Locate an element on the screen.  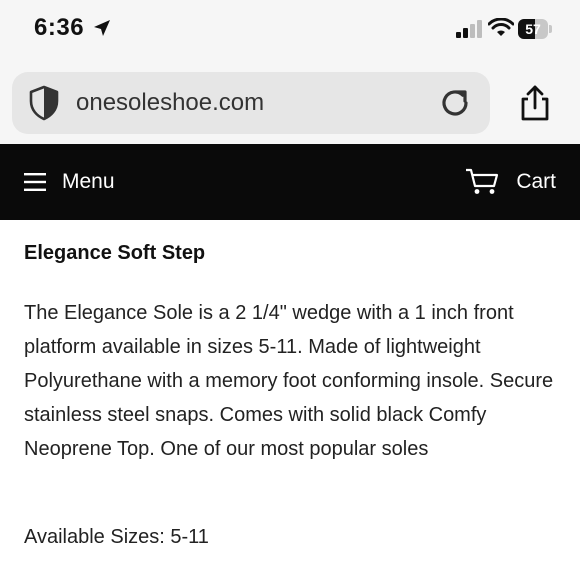
location-arrow-icon is located at coordinates (102, 28).